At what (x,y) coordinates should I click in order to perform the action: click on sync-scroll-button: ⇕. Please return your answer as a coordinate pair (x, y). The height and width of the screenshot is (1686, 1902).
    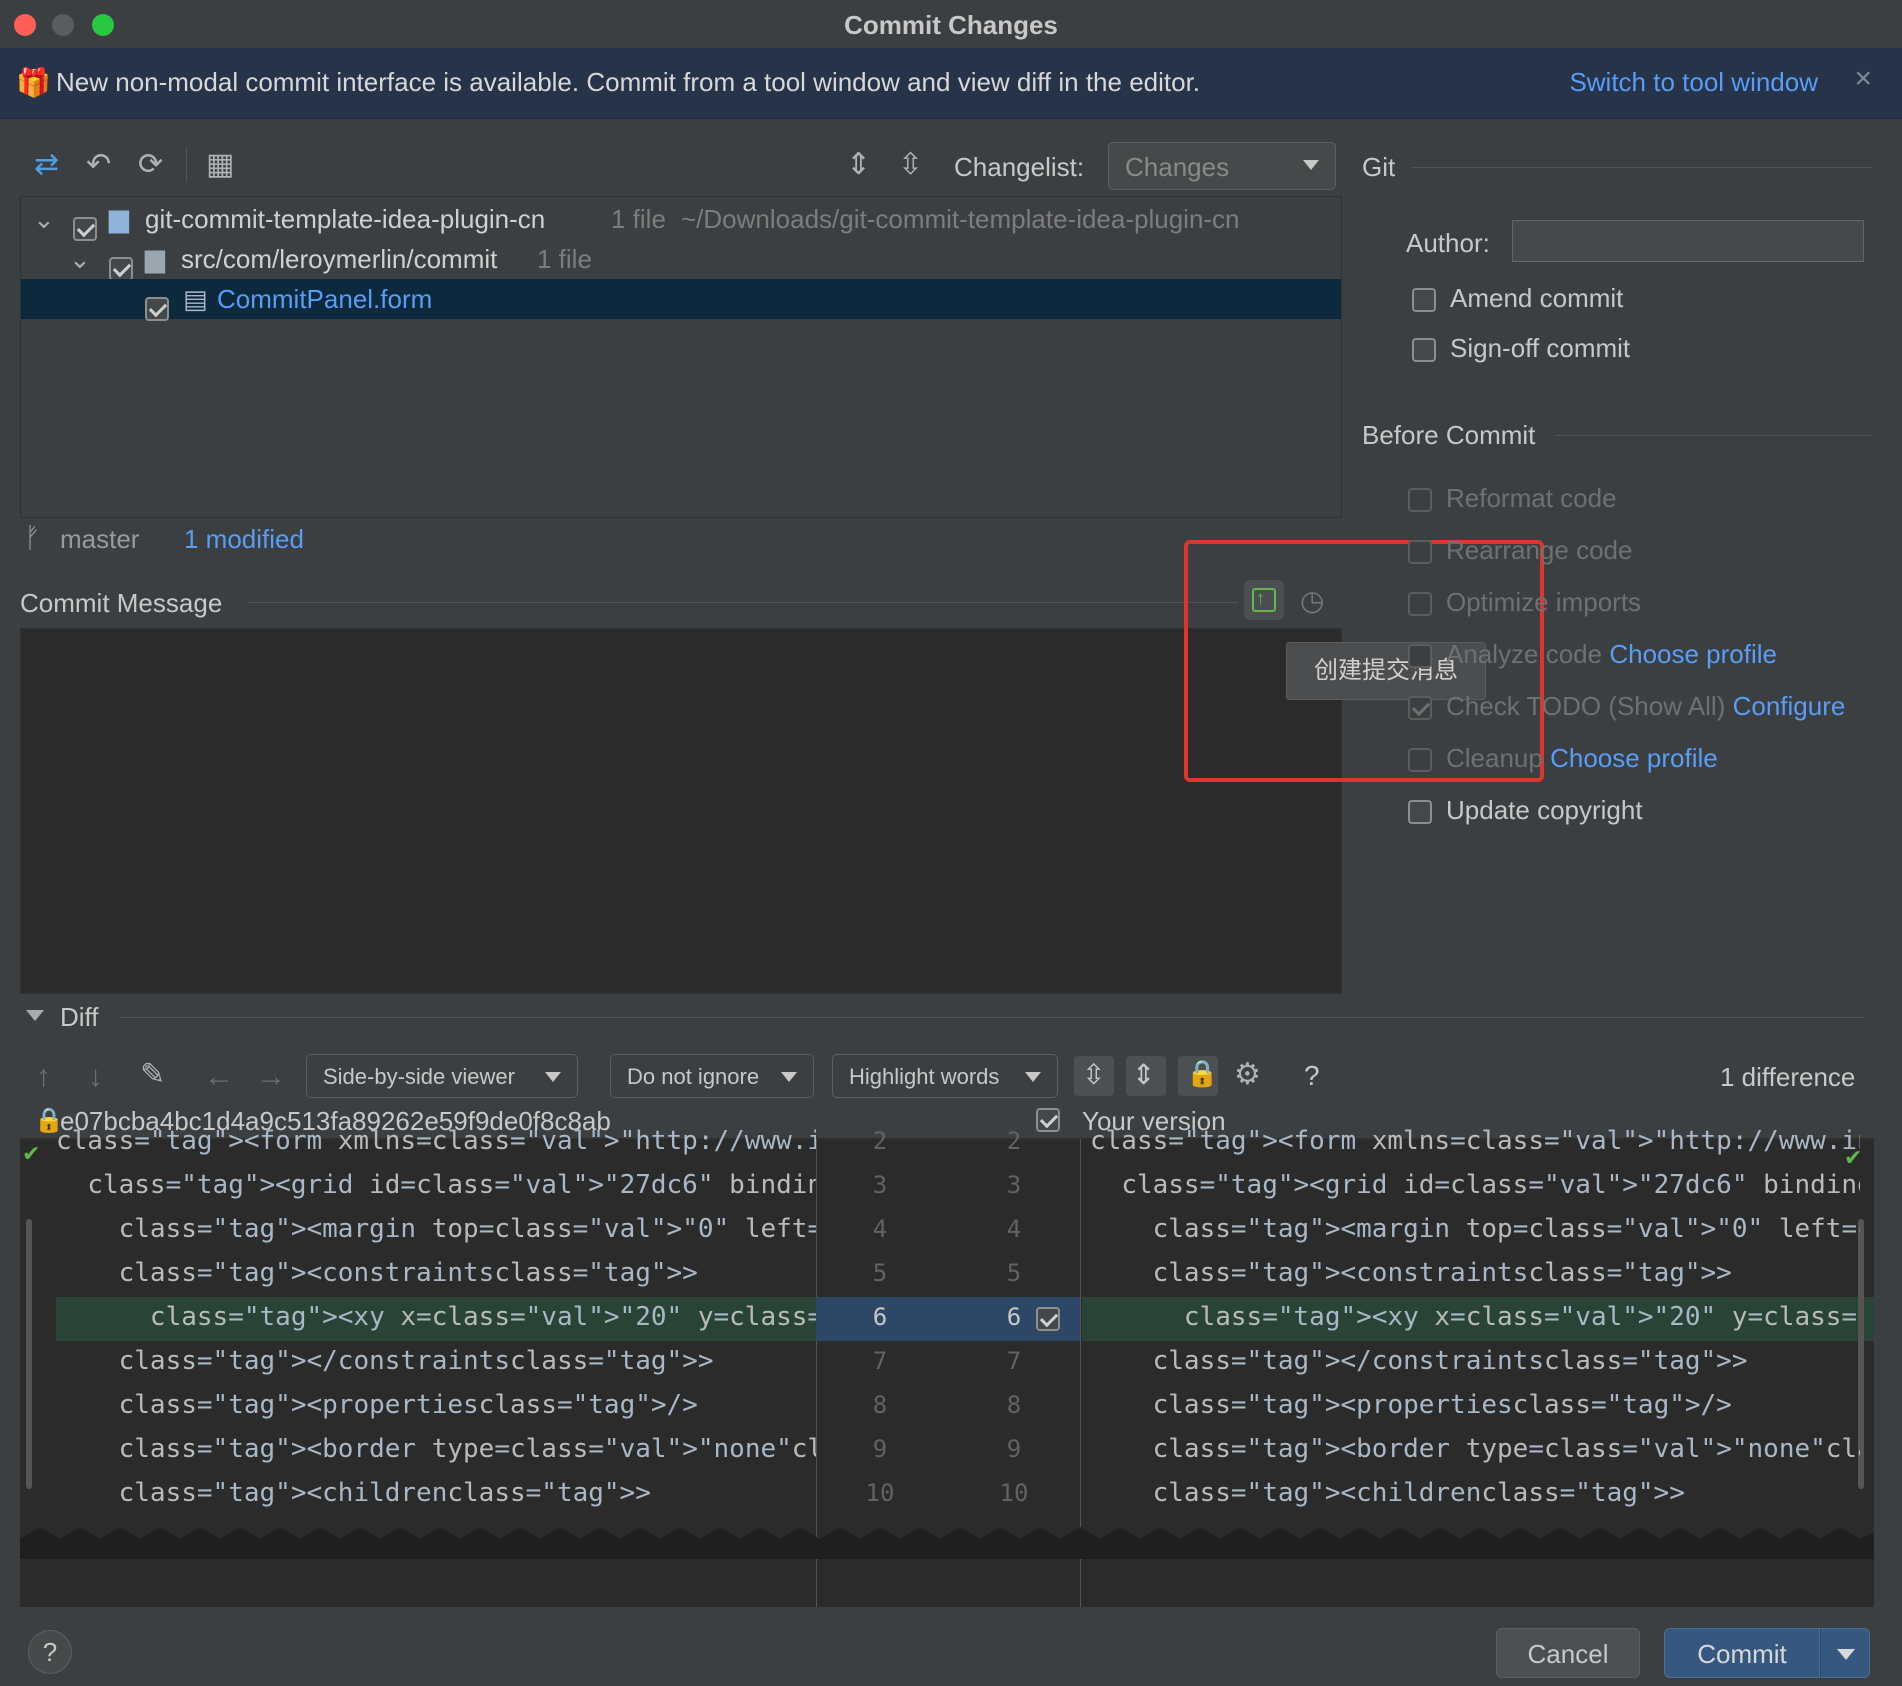
    Looking at the image, I should click on (1146, 1076).